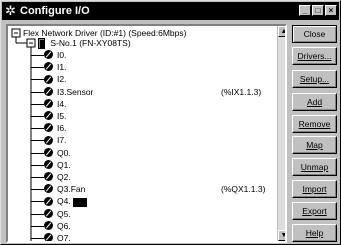  Describe the element at coordinates (64, 164) in the screenshot. I see `io-point-label: Q1.` at that location.